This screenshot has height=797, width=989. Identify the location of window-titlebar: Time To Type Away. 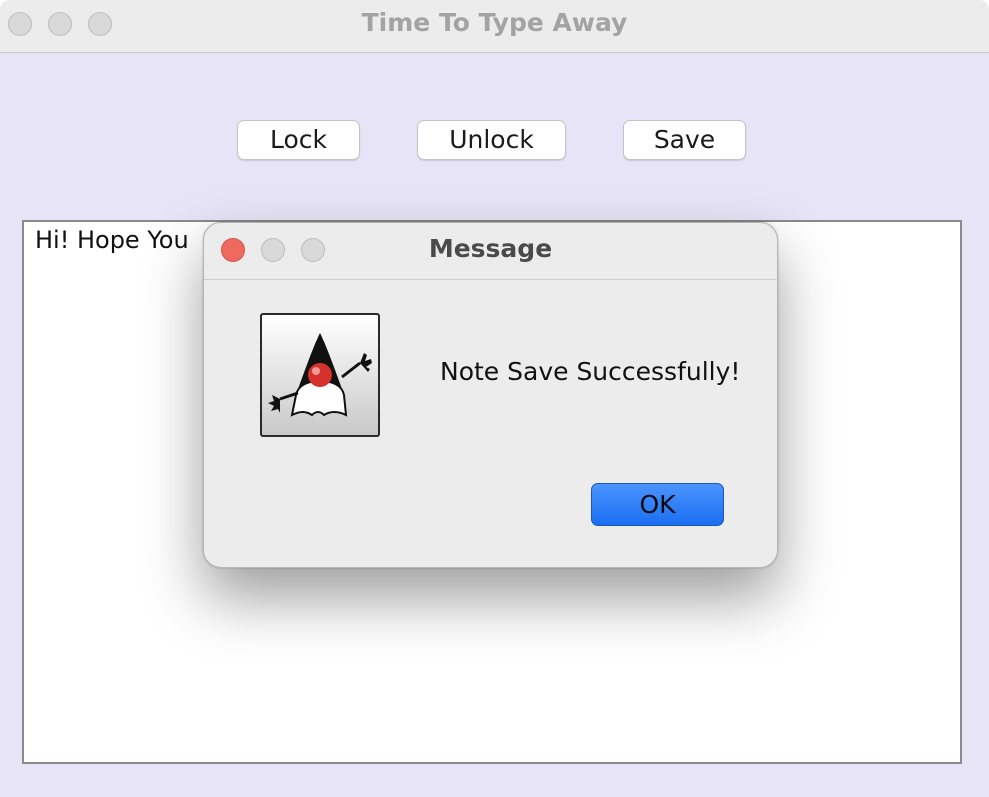
(494, 26).